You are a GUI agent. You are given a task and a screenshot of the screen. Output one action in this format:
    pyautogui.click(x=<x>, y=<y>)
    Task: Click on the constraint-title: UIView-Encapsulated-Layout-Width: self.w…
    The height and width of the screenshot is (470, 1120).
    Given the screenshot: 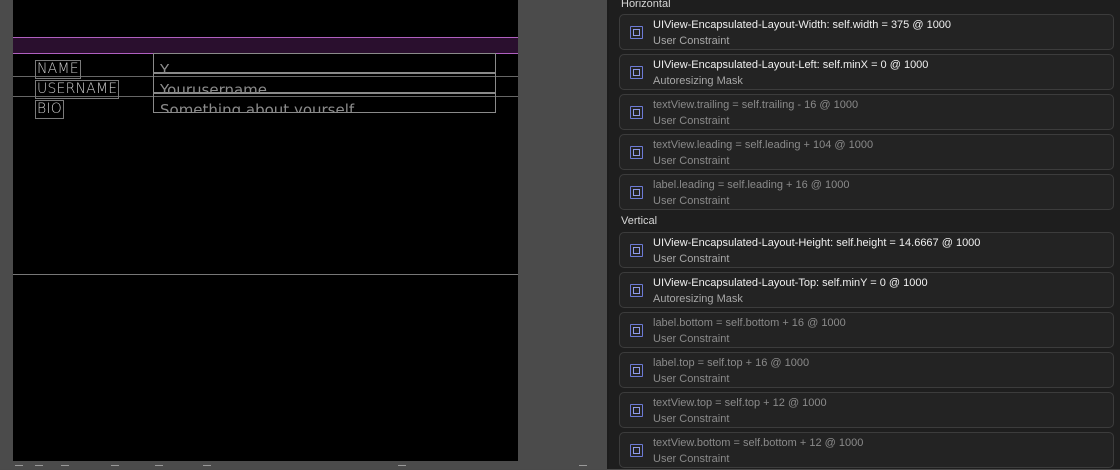 What is the action you would take?
    pyautogui.click(x=802, y=25)
    